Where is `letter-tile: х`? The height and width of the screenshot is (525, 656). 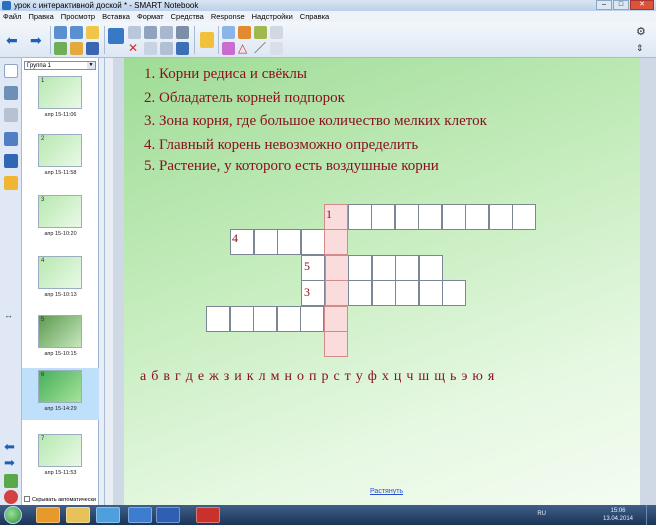
letter-tile: х is located at coordinates (385, 376).